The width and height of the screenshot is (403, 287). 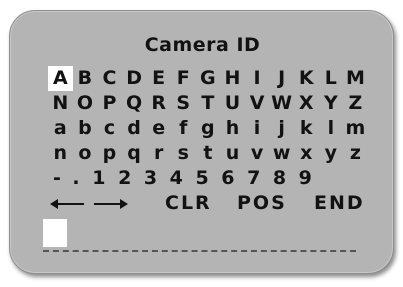 I want to click on key-char: N, so click(x=60, y=103).